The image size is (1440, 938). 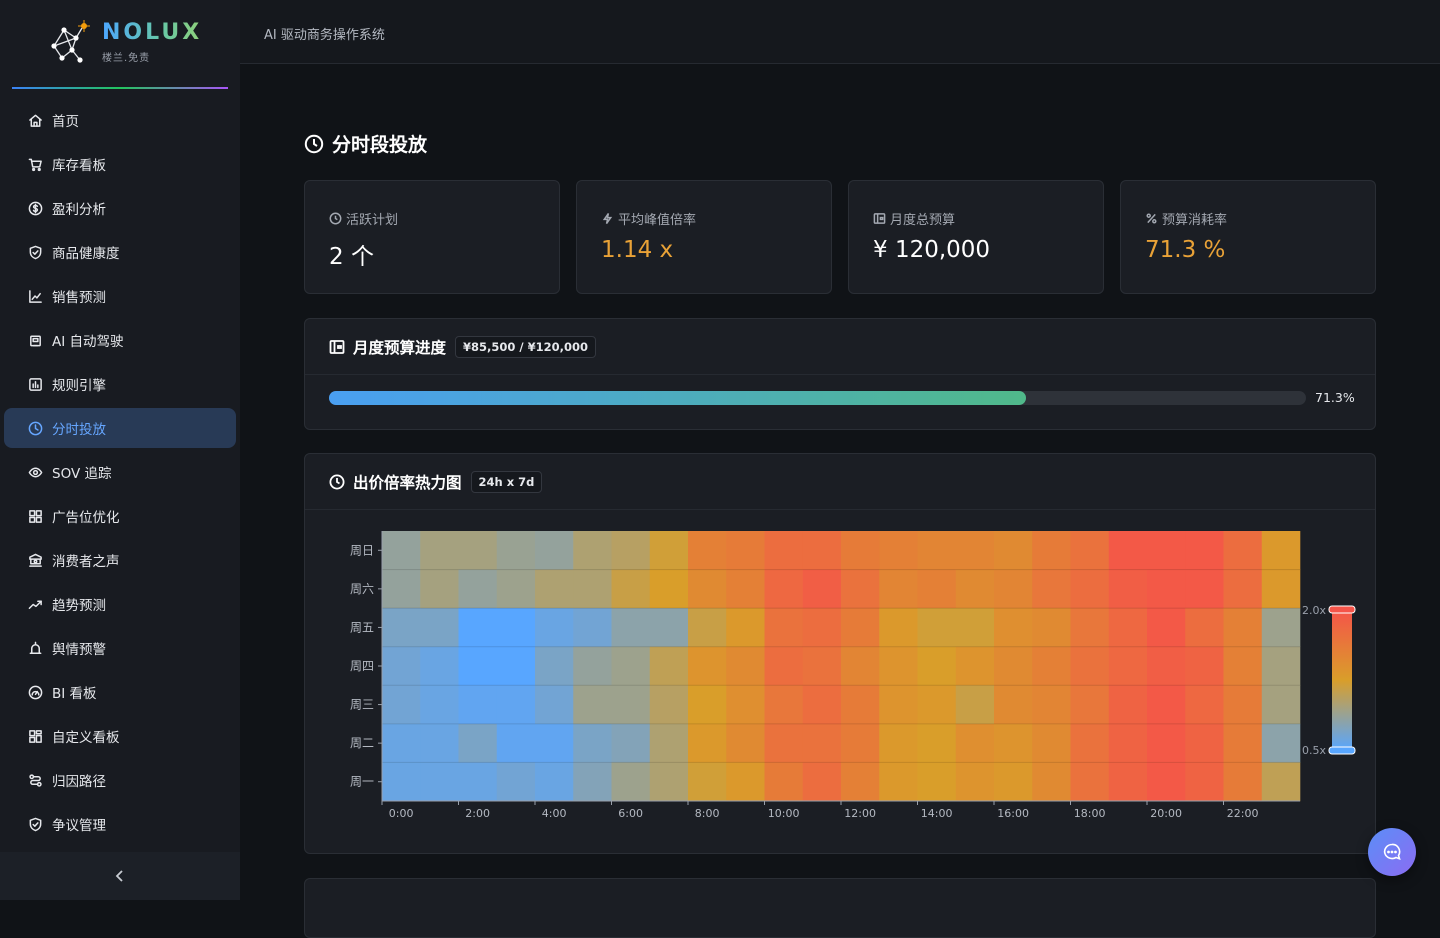 What do you see at coordinates (120, 516) in the screenshot?
I see `sidebar-item-9: 广告位优化` at bounding box center [120, 516].